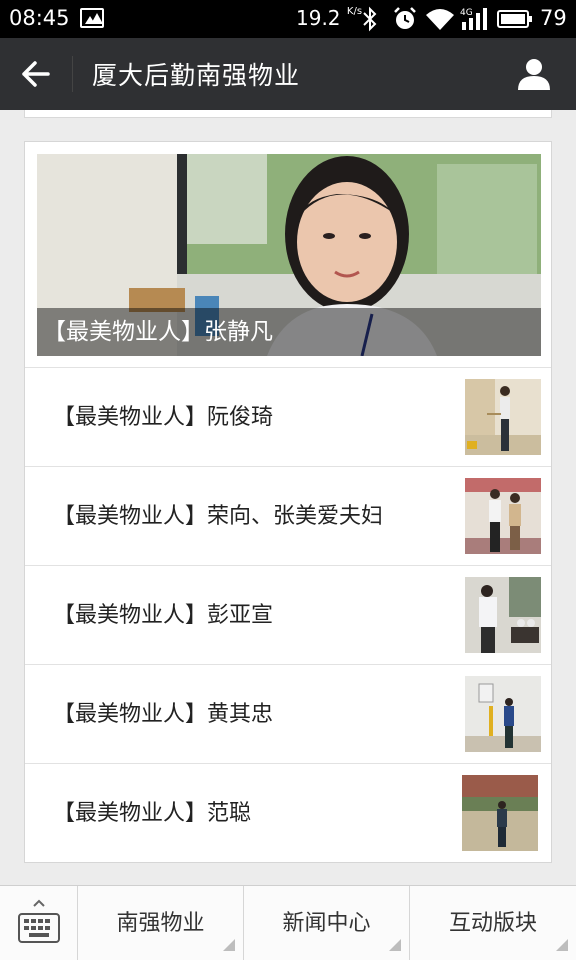  Describe the element at coordinates (39, 18) in the screenshot. I see `status-time: 08:45` at that location.